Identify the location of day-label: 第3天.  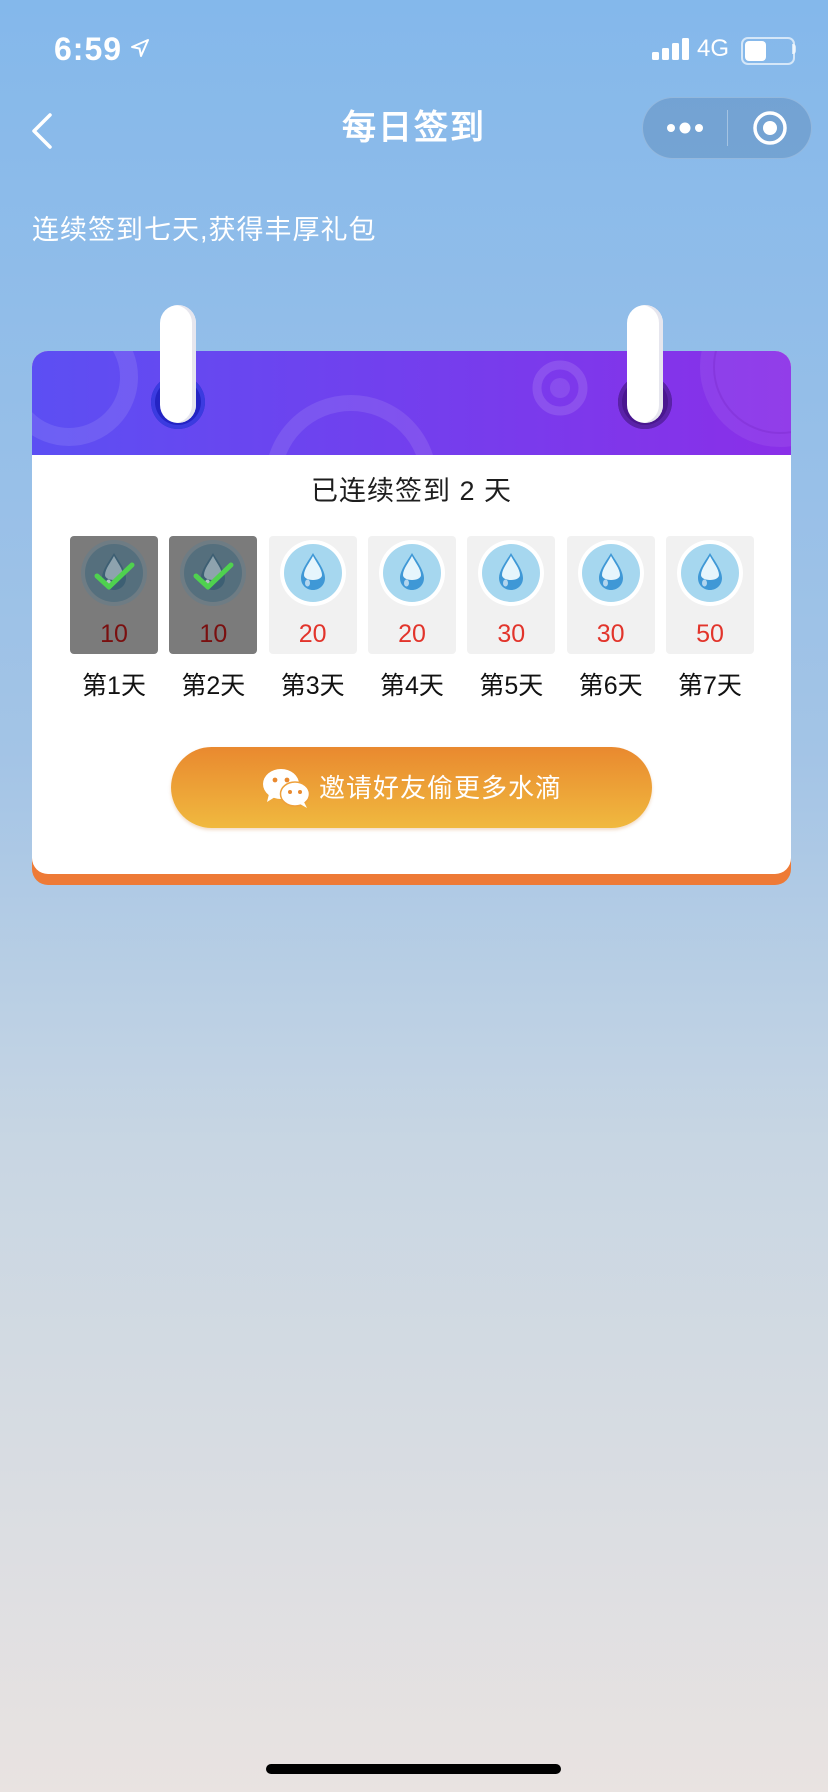
(312, 686).